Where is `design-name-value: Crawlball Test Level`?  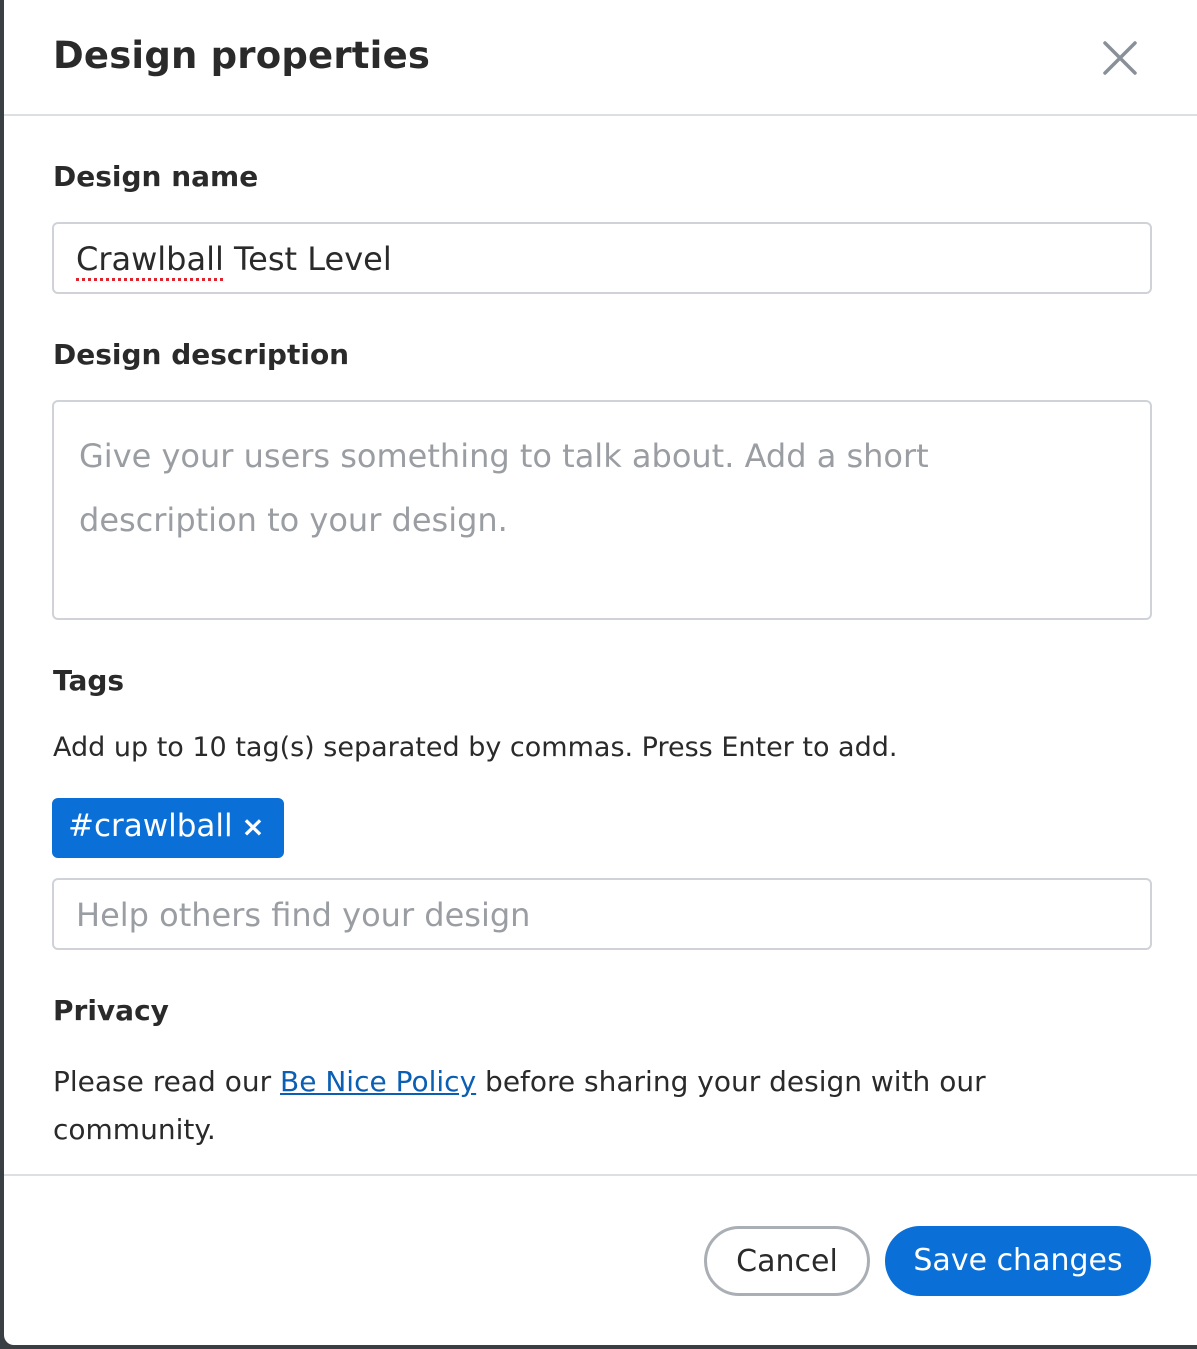
design-name-value: Crawlball Test Level is located at coordinates (234, 259).